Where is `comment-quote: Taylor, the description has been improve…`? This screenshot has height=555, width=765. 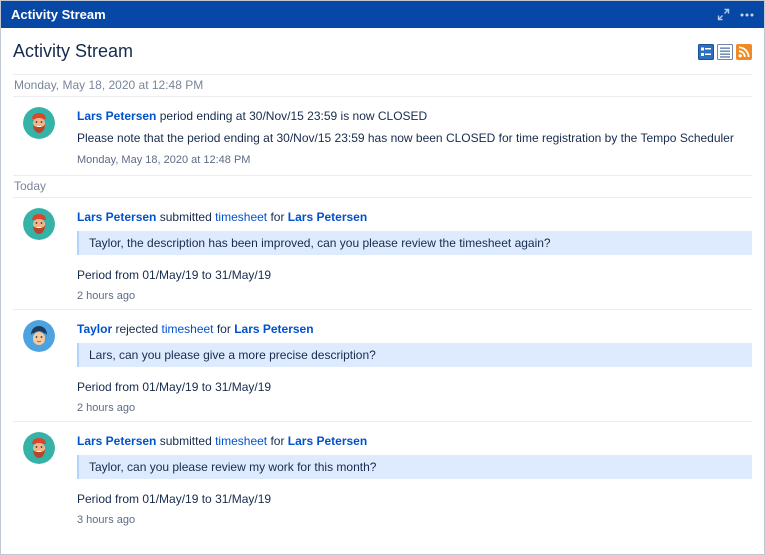
comment-quote: Taylor, the description has been improve… is located at coordinates (414, 243).